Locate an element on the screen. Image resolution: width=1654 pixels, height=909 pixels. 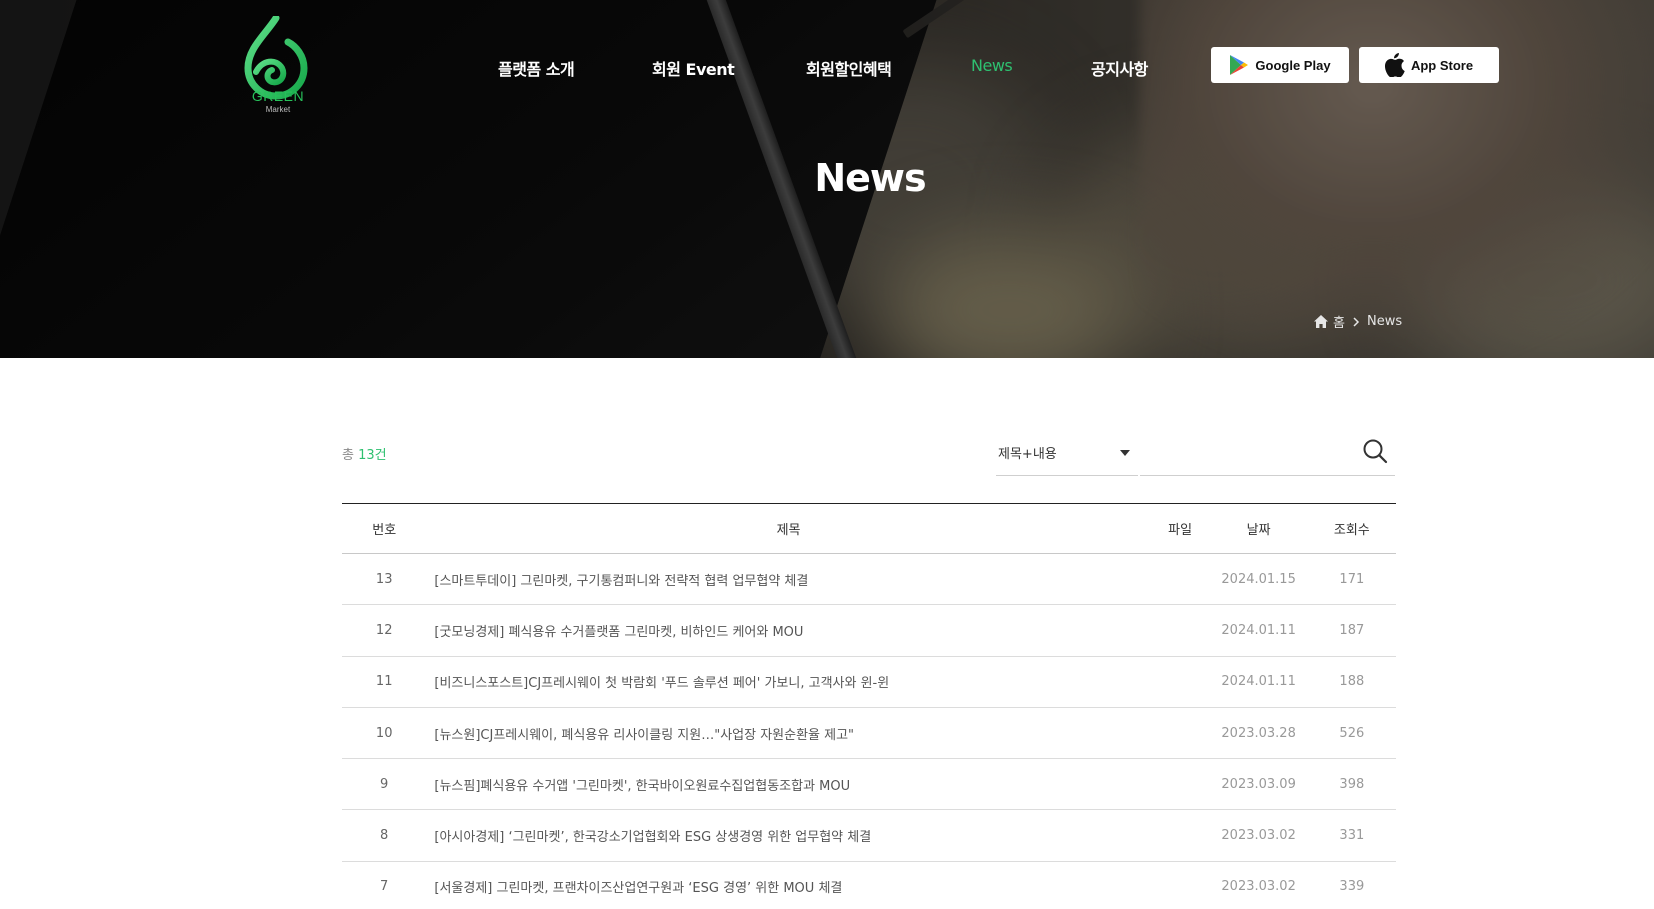
row-no: 12 is located at coordinates (384, 630).